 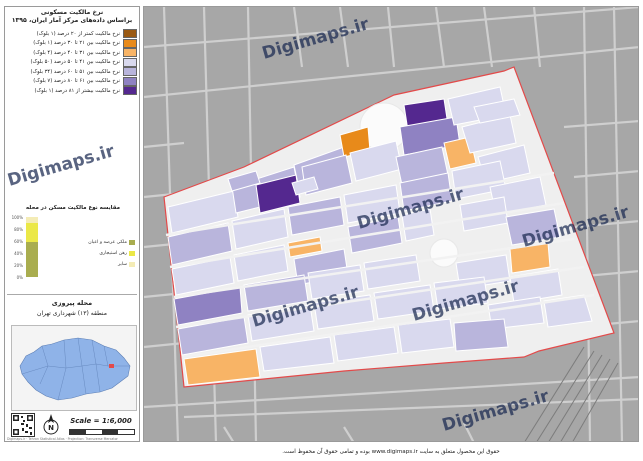 I want to click on legend-item: نرخ مالکیت بین ۵۱ تا ۶۰ درصد (۳۴ بلوک), so click(x=74, y=72).